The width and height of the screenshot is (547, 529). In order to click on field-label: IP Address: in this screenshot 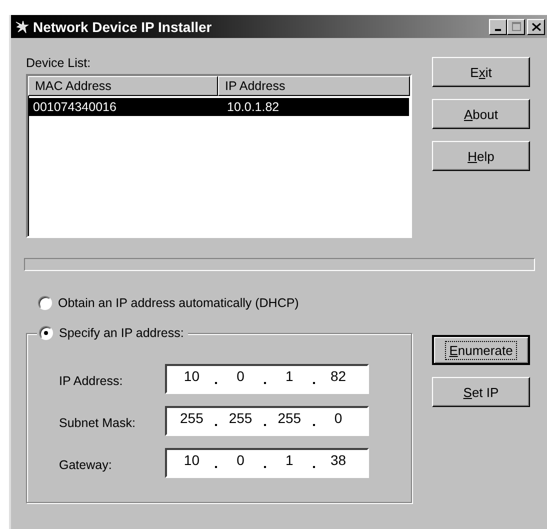, I will do `click(91, 380)`.